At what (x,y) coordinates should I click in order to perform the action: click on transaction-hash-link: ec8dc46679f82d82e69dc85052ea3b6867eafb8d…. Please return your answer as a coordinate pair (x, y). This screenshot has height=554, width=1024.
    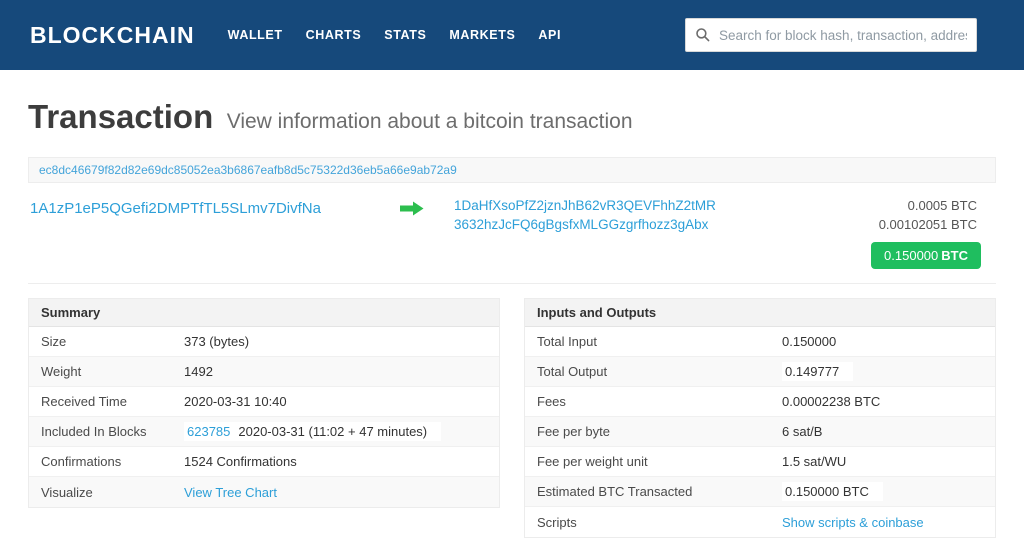
    Looking at the image, I should click on (248, 170).